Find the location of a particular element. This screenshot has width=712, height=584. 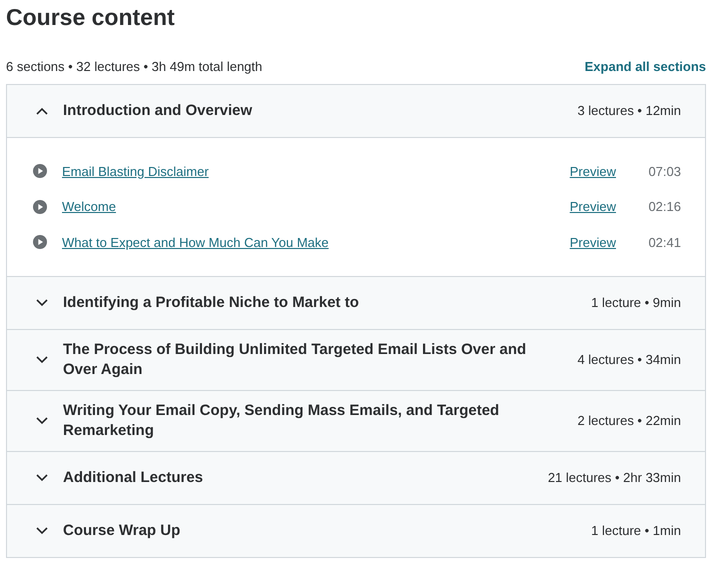

section-meta: 21 lectures • 2hr 33min is located at coordinates (614, 478).